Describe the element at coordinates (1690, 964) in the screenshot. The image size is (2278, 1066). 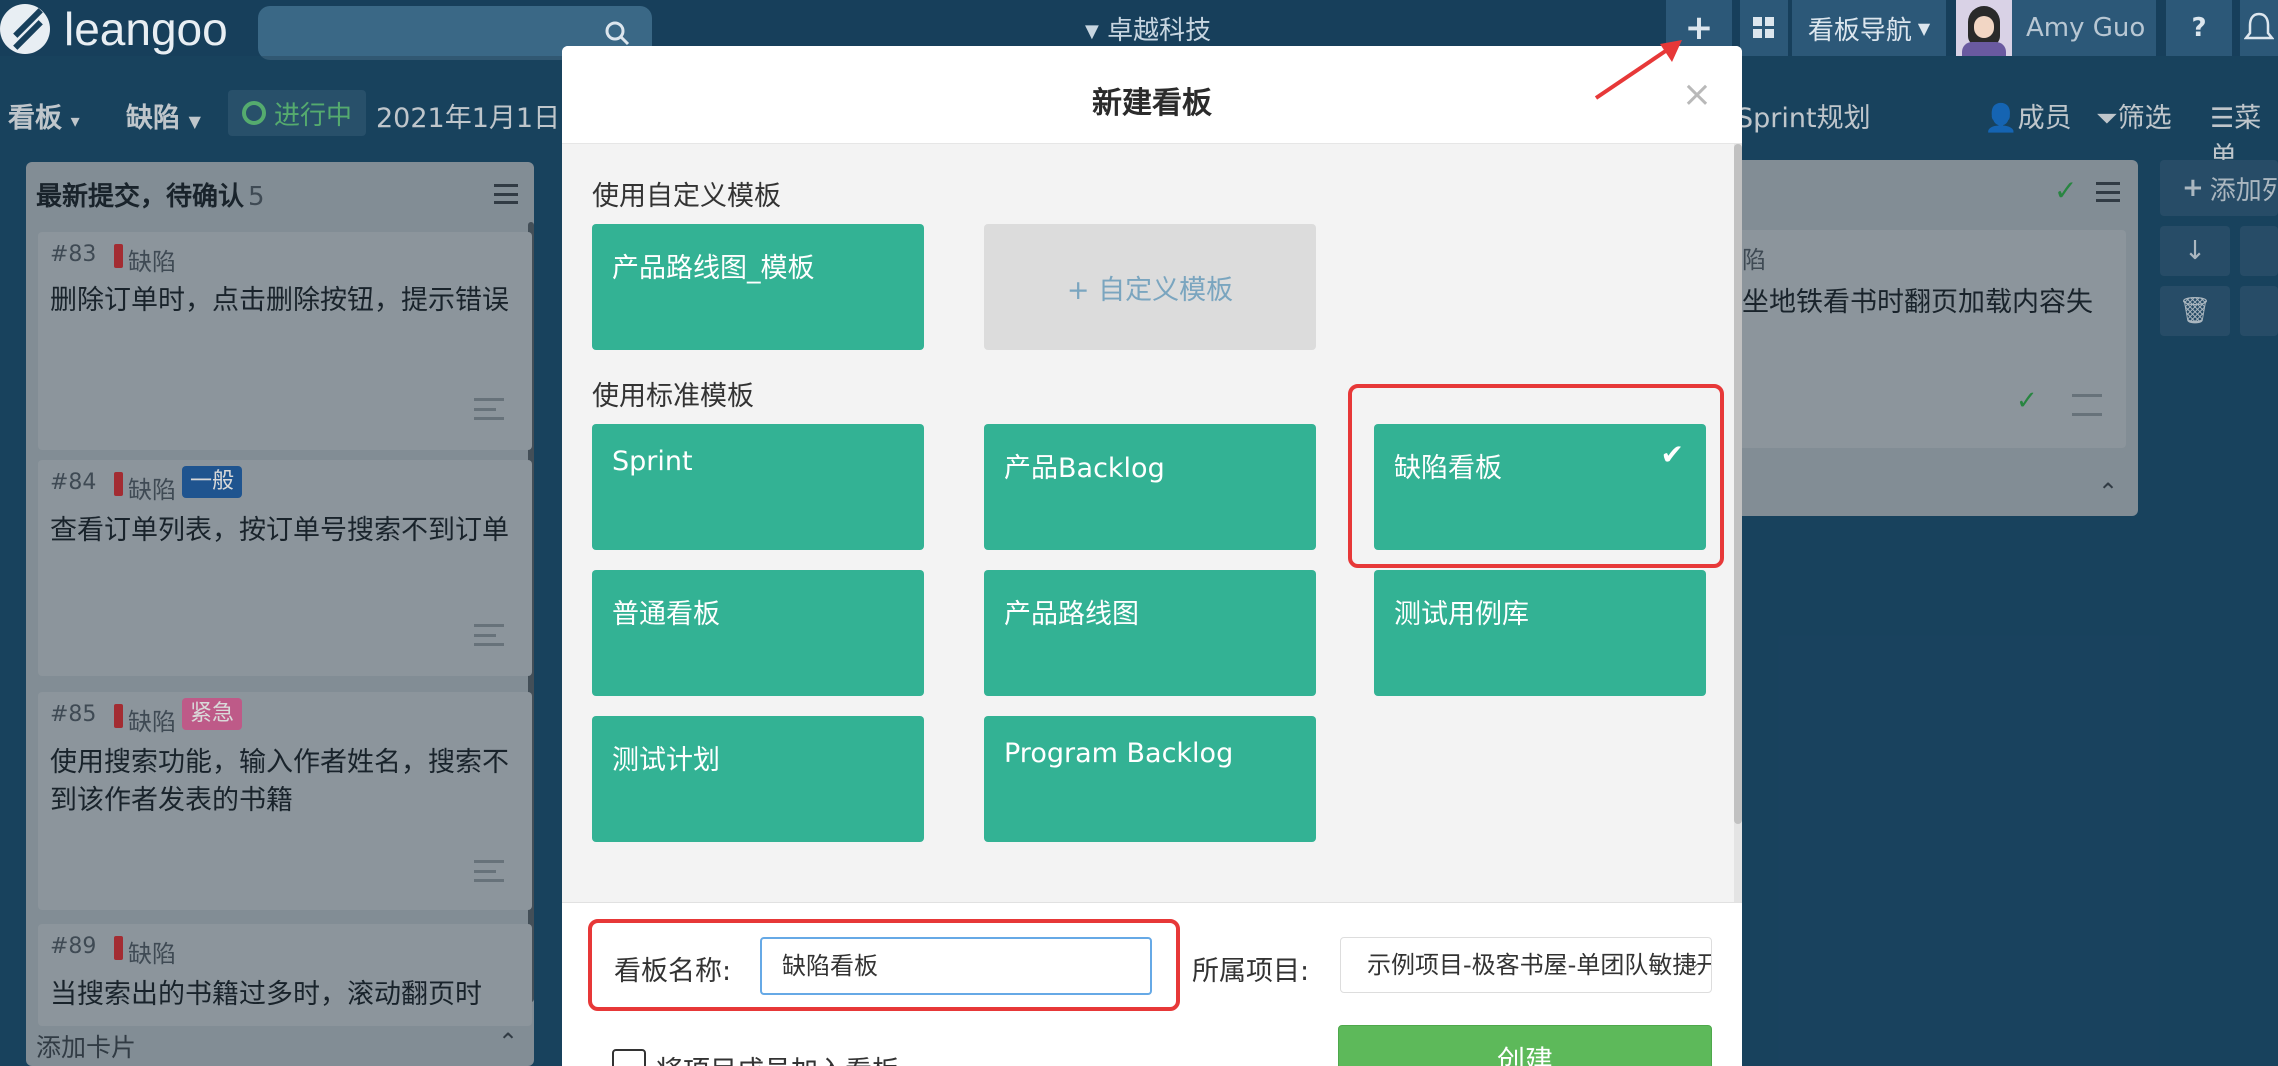
I see `chevron-down-icon: ⌵` at that location.